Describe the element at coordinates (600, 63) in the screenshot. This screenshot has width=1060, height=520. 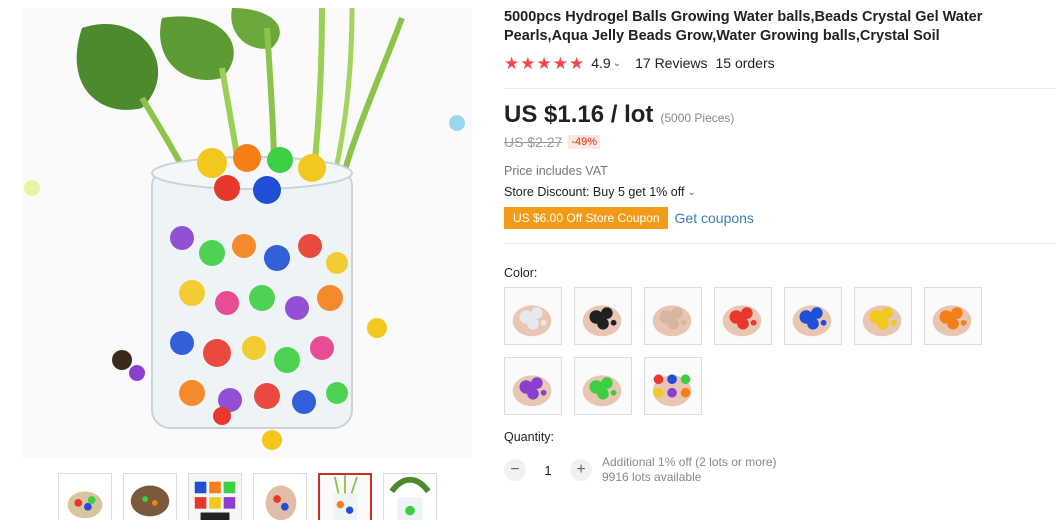
I see `rating-value: 4.9` at that location.